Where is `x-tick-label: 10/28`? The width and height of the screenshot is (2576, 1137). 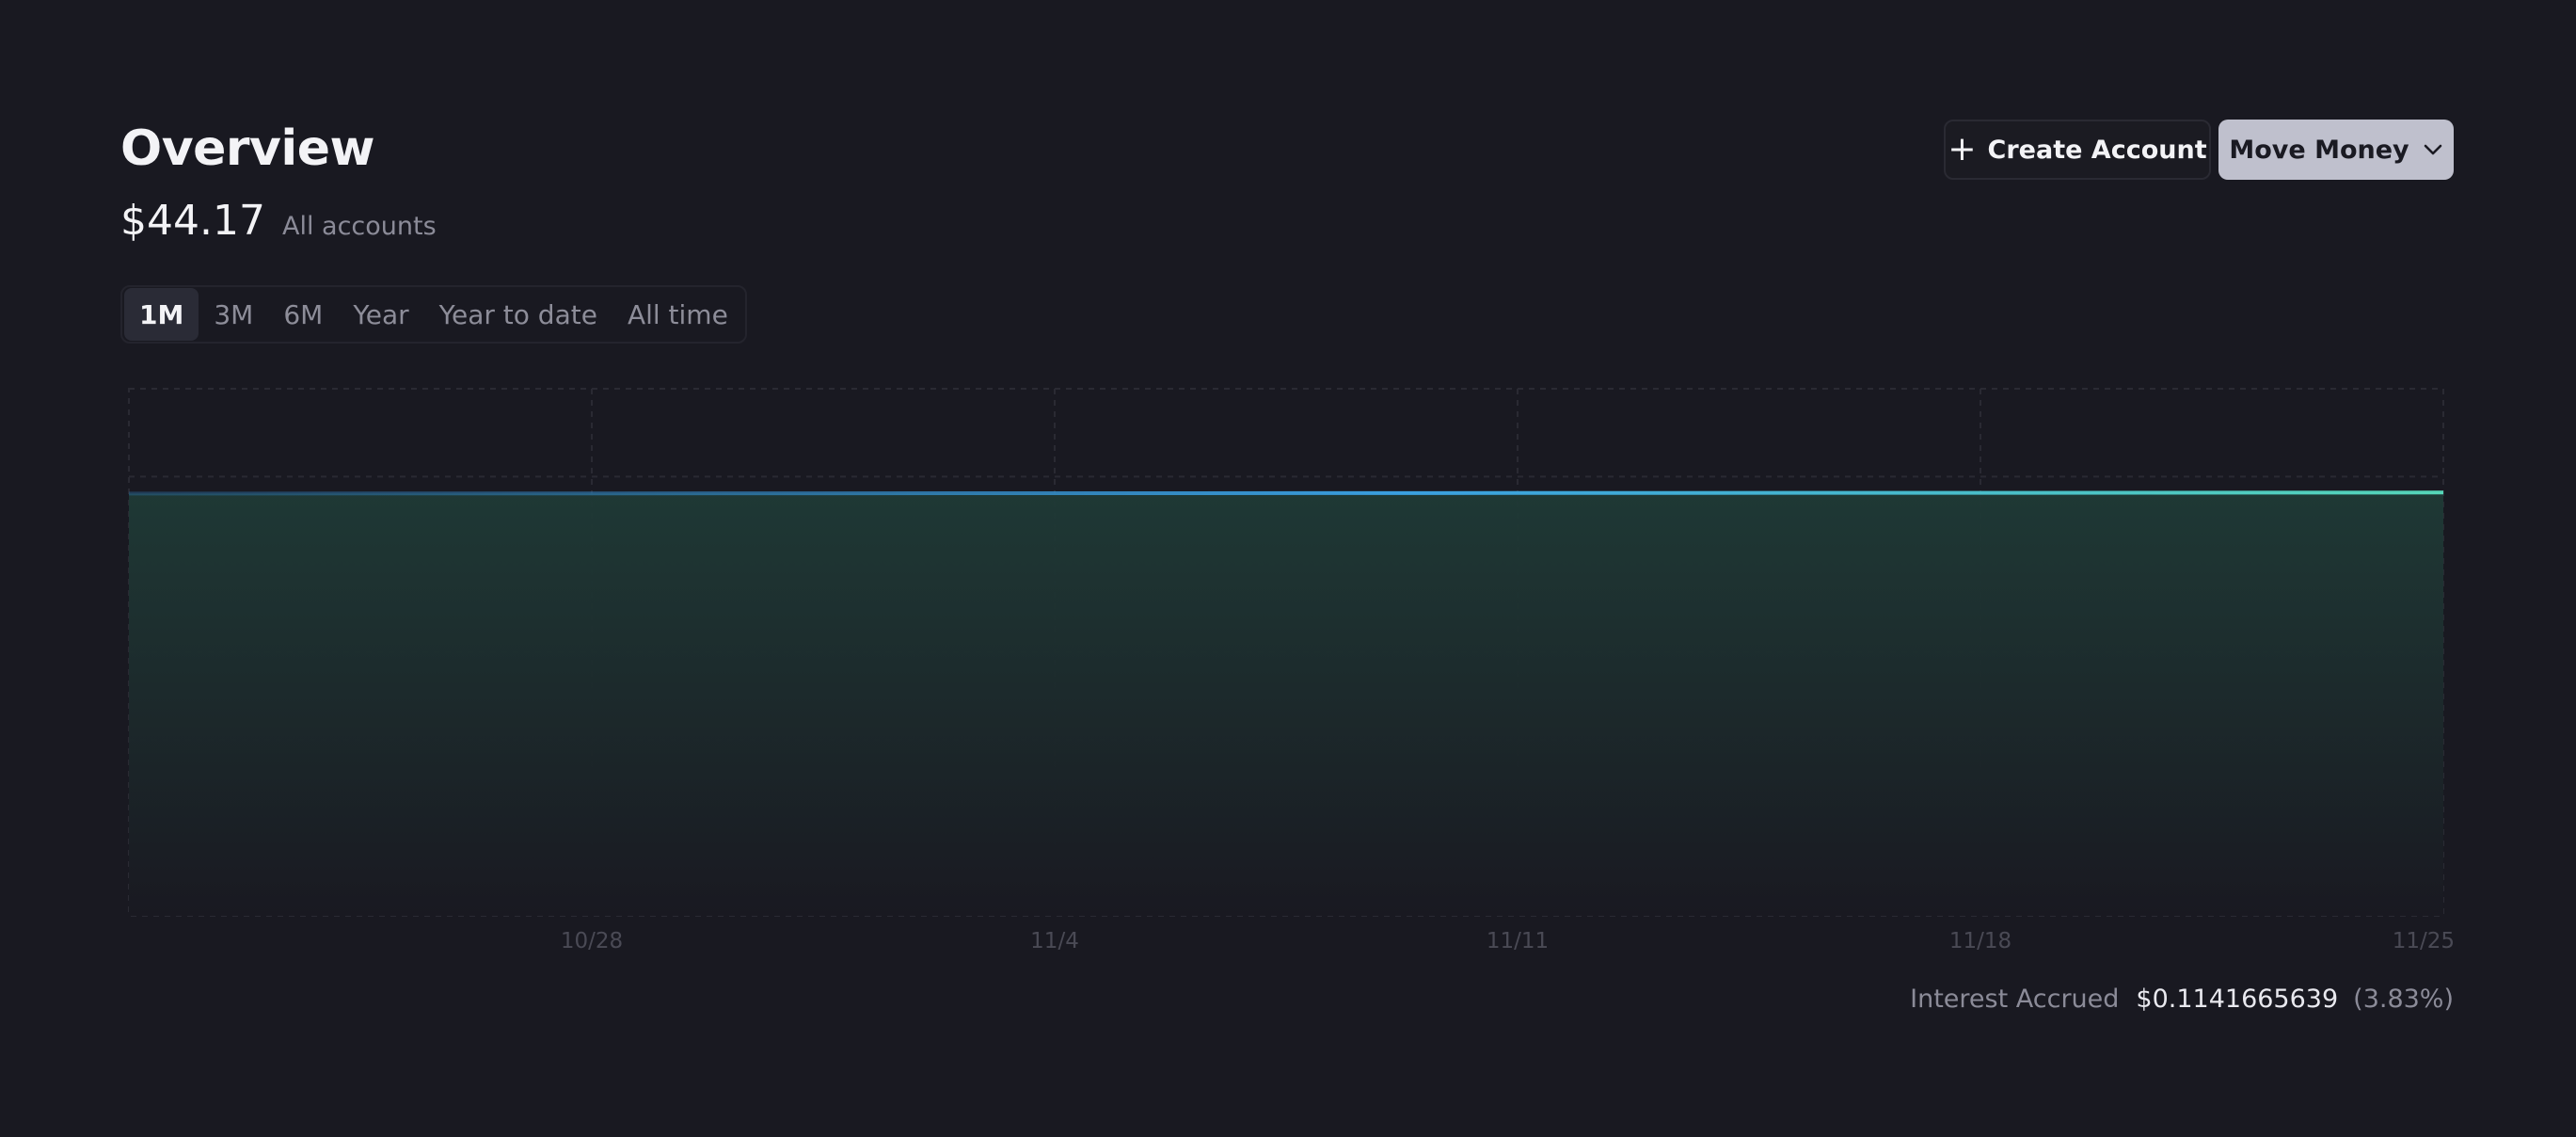 x-tick-label: 10/28 is located at coordinates (592, 941).